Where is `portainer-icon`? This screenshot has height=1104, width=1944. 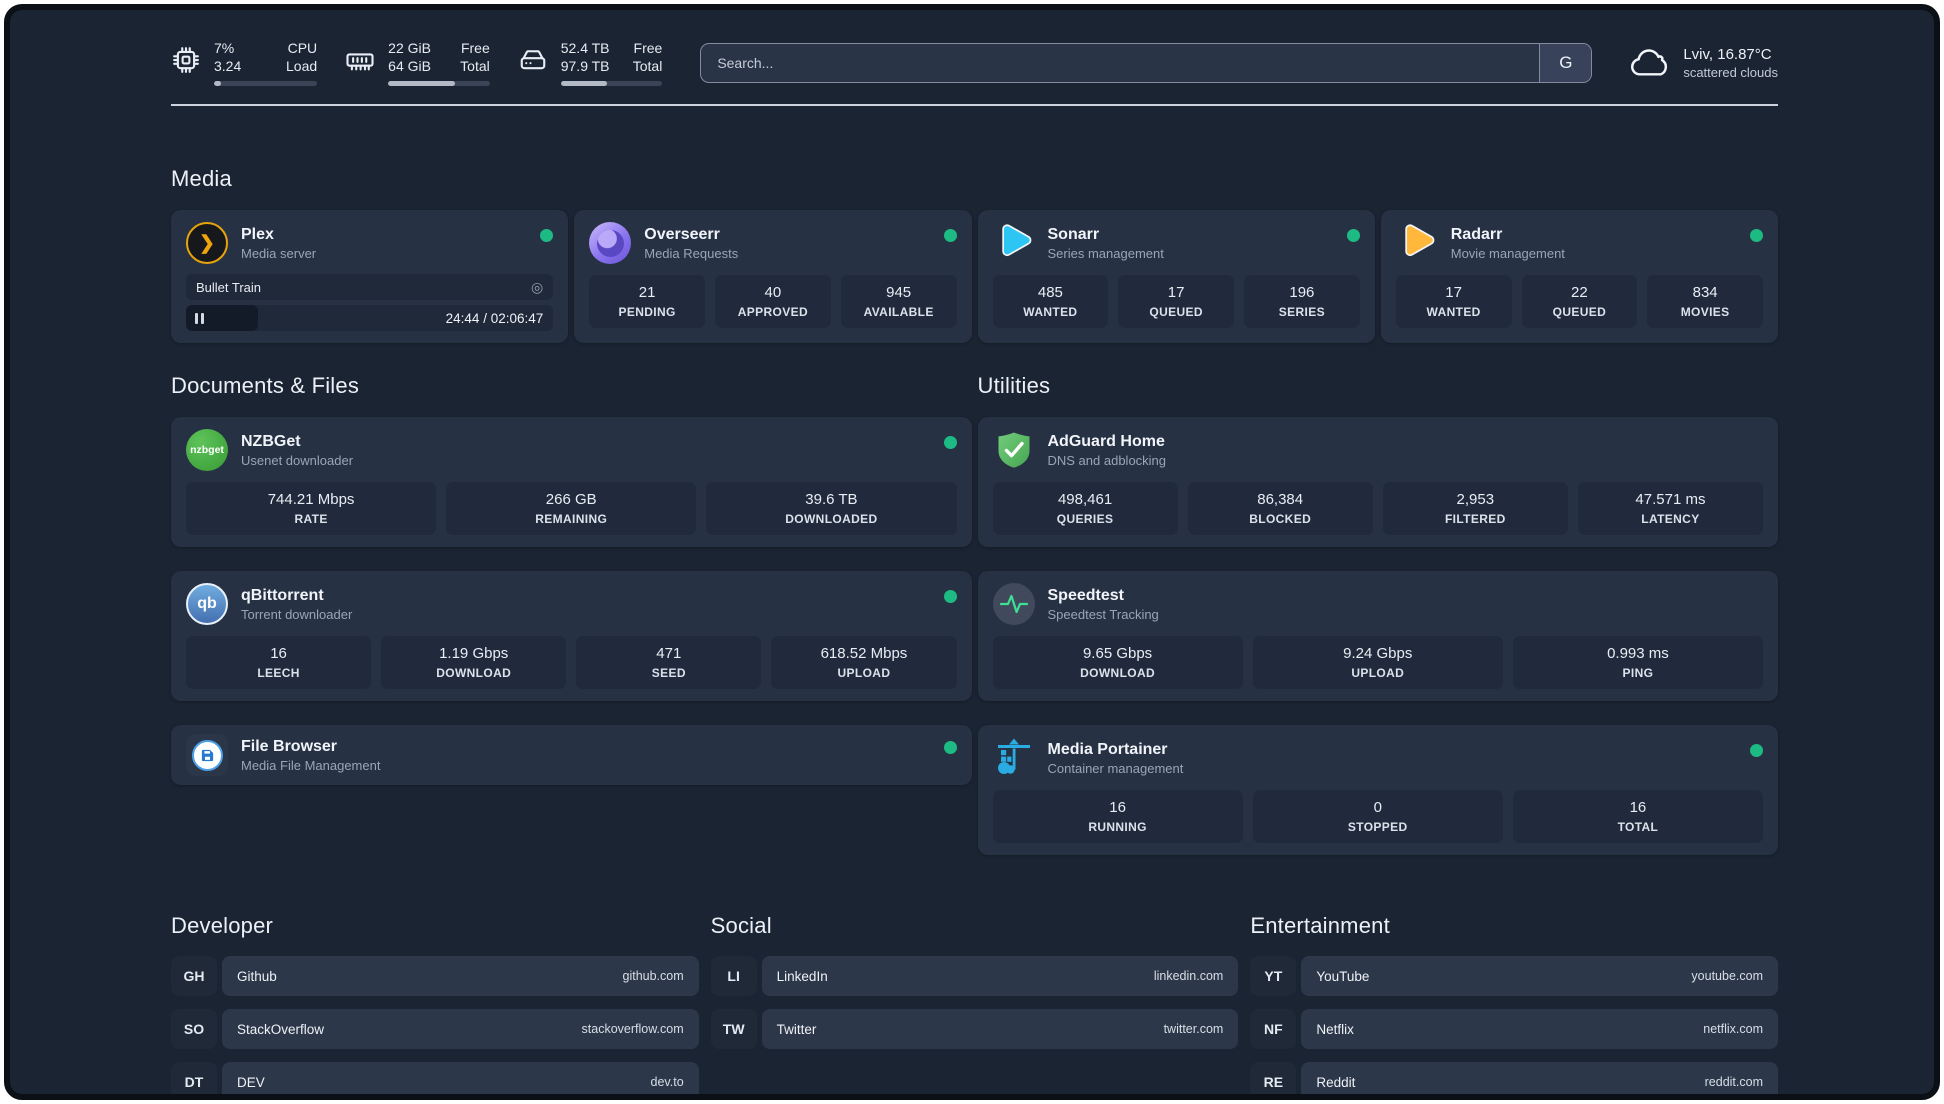
portainer-icon is located at coordinates (1014, 758).